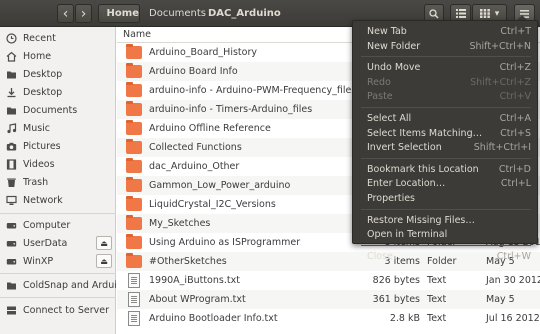  I want to click on chevron-left-icon: ‹, so click(65, 13).